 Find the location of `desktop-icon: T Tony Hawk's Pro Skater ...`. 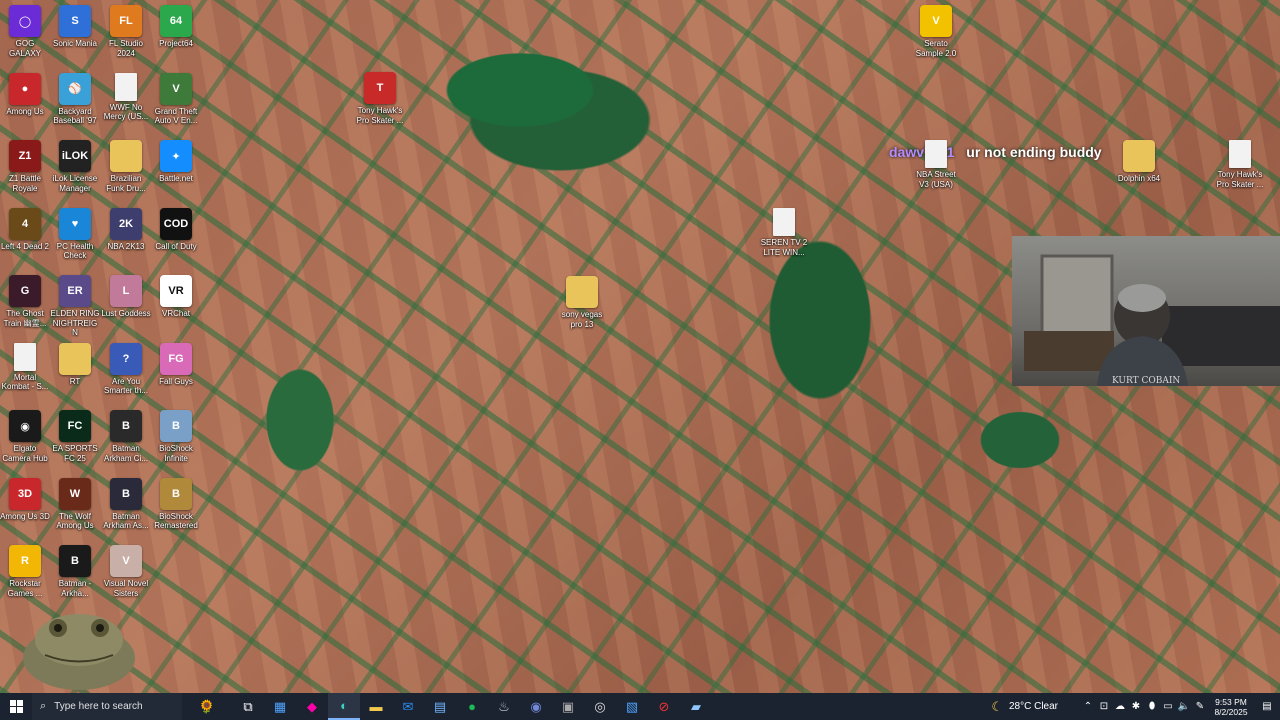

desktop-icon: T Tony Hawk's Pro Skater ... is located at coordinates (380, 98).